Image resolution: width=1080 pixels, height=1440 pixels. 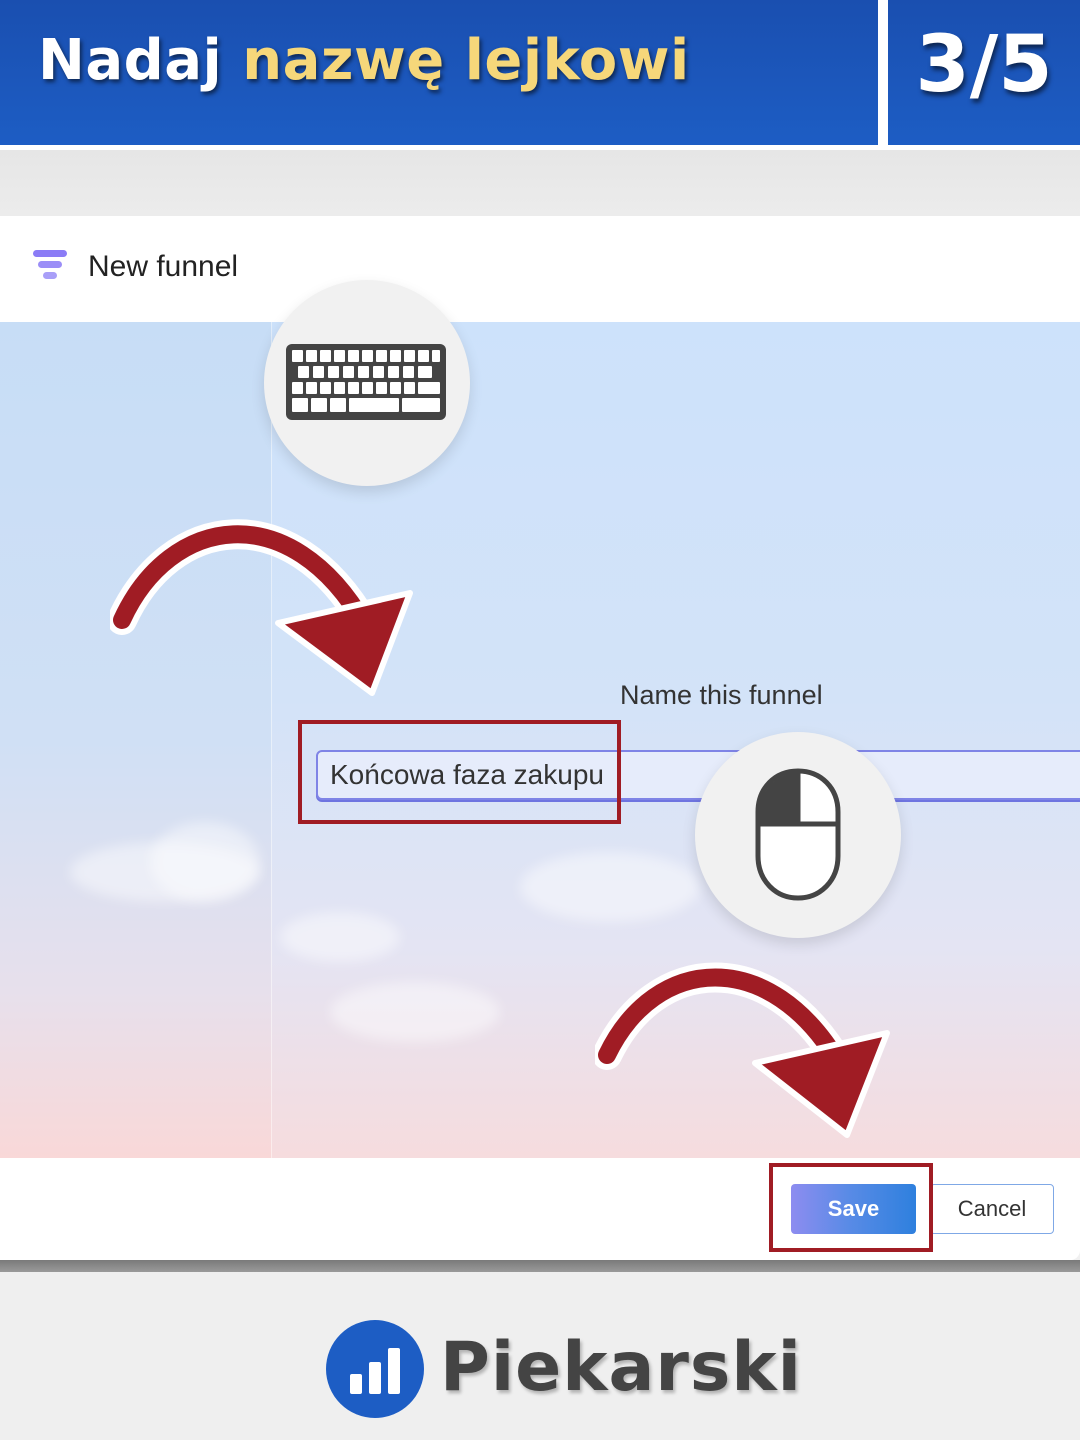 I want to click on page-title-accent: nazwę lejkowi, so click(x=466, y=60).